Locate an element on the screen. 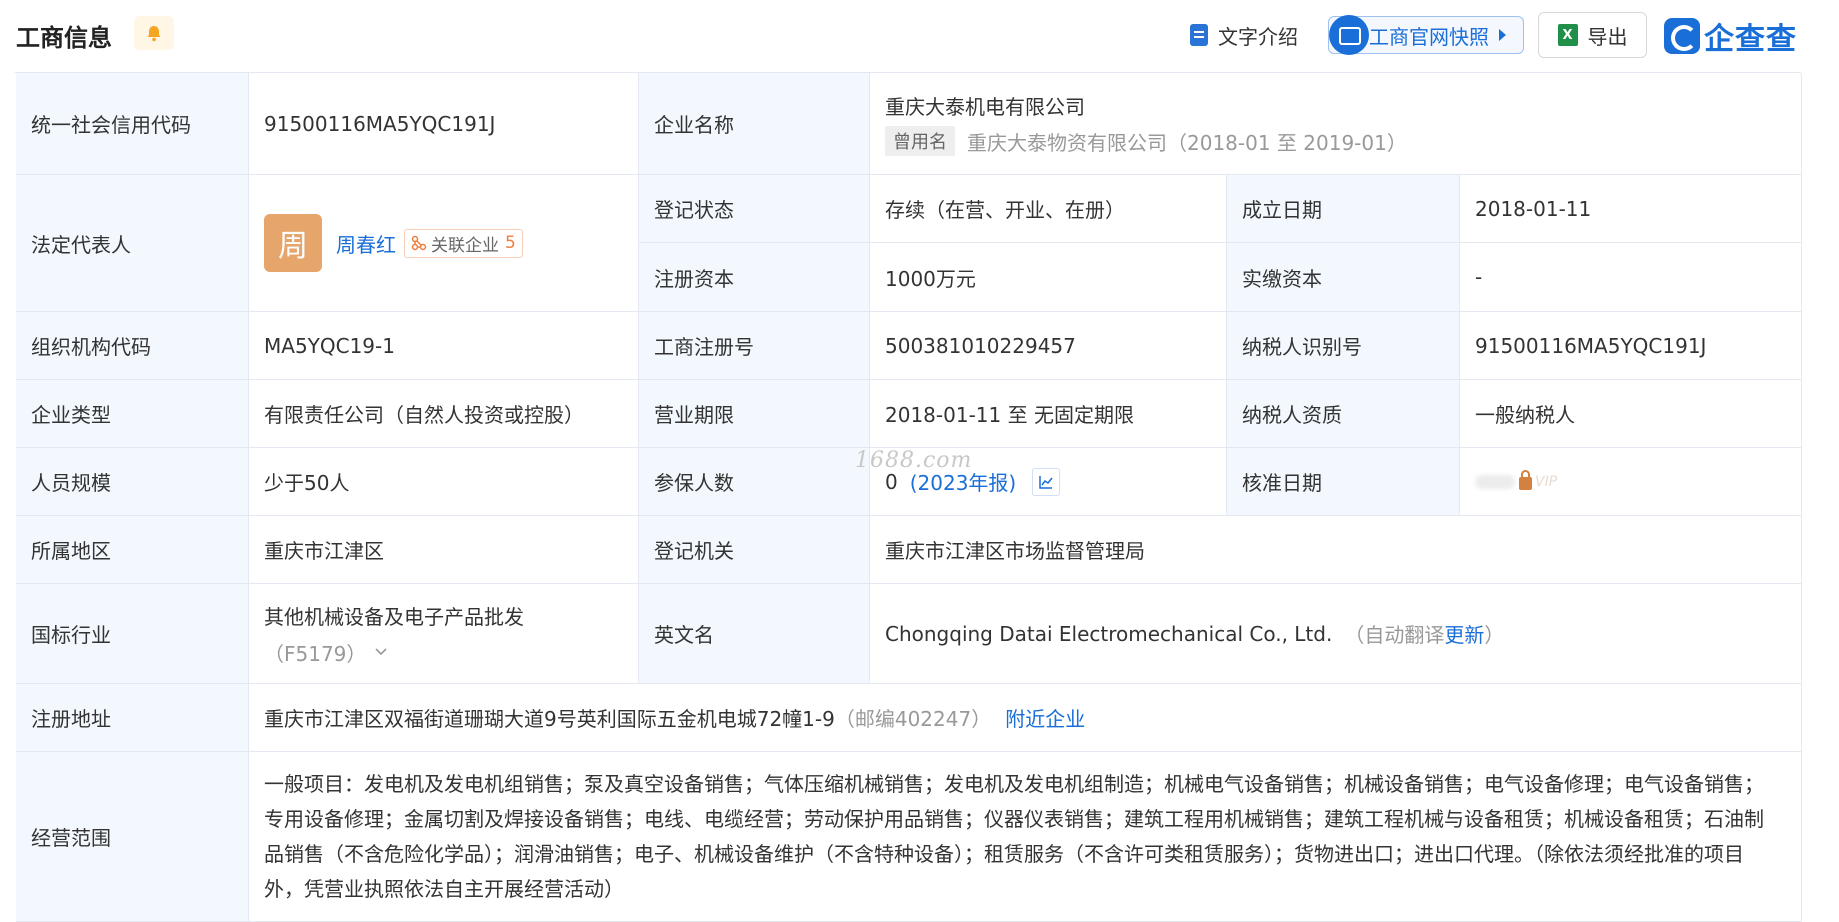  export-button: X 导出 is located at coordinates (1592, 35).